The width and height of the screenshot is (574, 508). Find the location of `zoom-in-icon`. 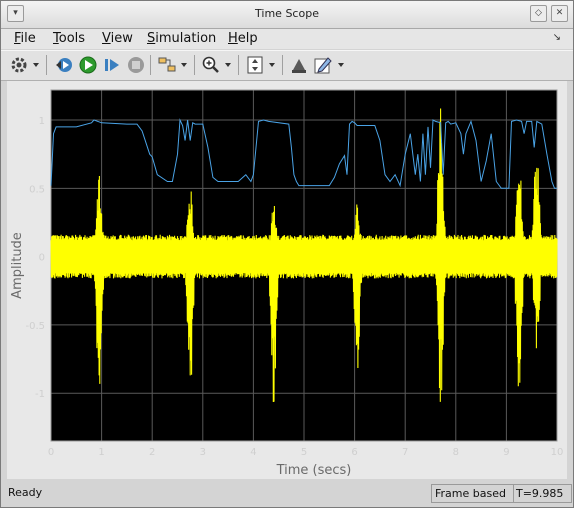

zoom-in-icon is located at coordinates (211, 65).